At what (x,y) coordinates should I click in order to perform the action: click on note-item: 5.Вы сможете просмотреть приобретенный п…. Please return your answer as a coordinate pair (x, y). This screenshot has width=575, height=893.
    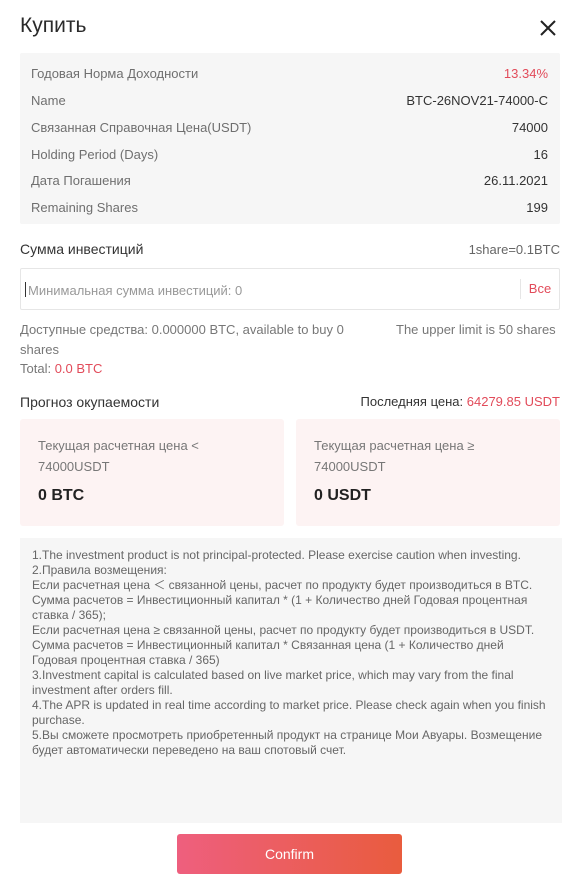
    Looking at the image, I should click on (287, 742).